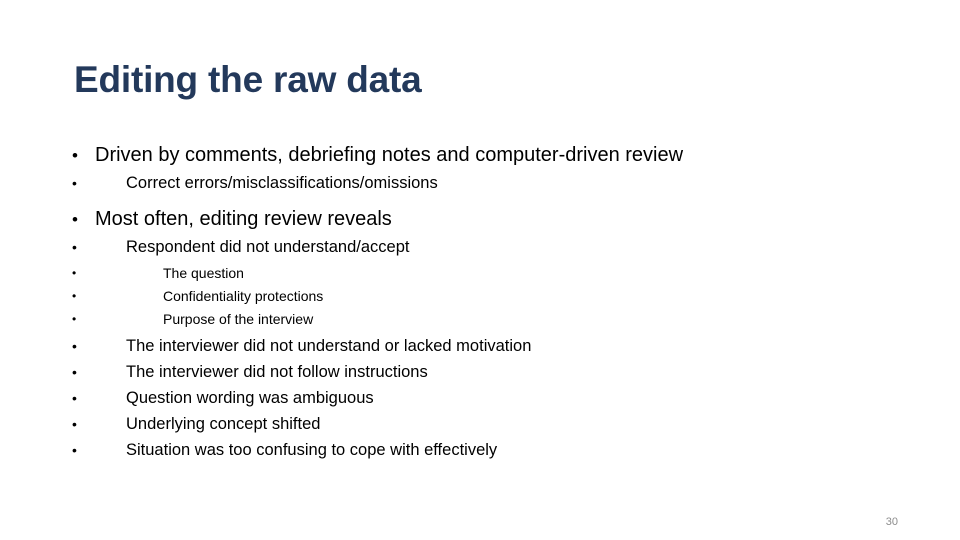 Image resolution: width=960 pixels, height=540 pixels. I want to click on list-item: • The question, so click(487, 273).